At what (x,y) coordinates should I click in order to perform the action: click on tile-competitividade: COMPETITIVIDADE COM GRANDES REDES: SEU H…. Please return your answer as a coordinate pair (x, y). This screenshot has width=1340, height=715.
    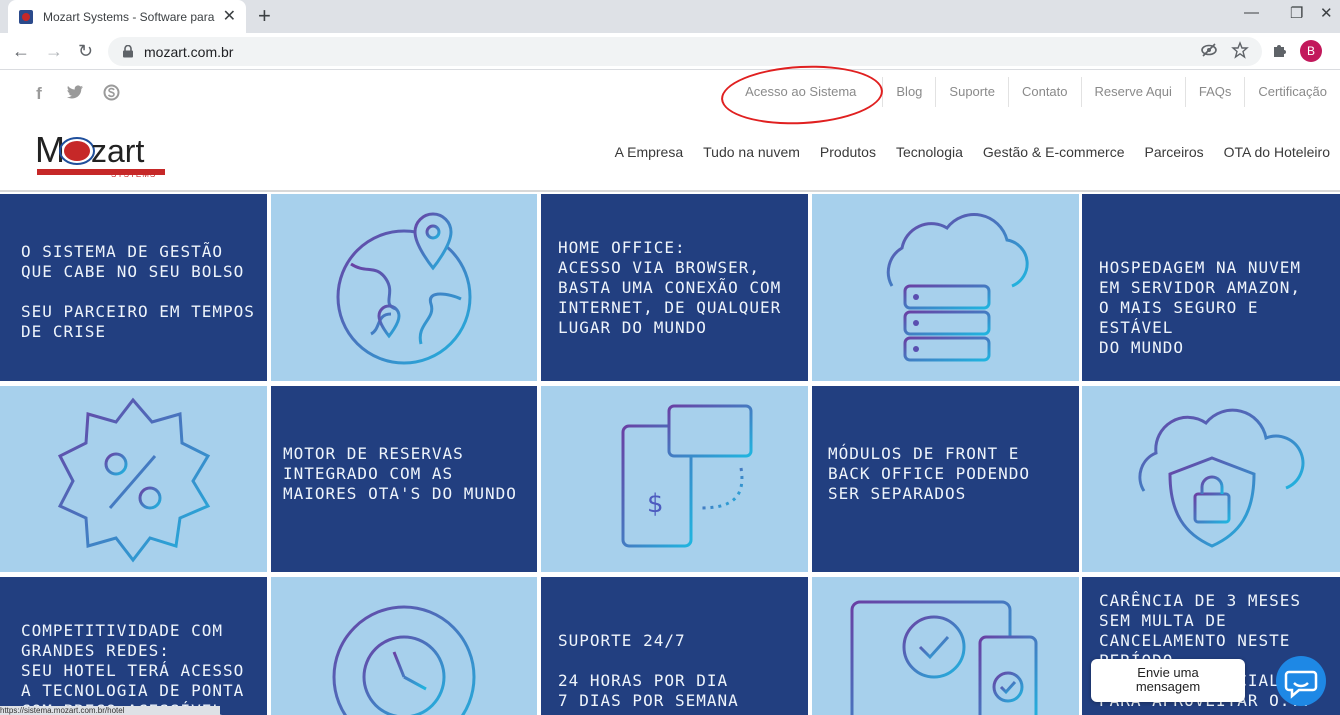
    Looking at the image, I should click on (133, 646).